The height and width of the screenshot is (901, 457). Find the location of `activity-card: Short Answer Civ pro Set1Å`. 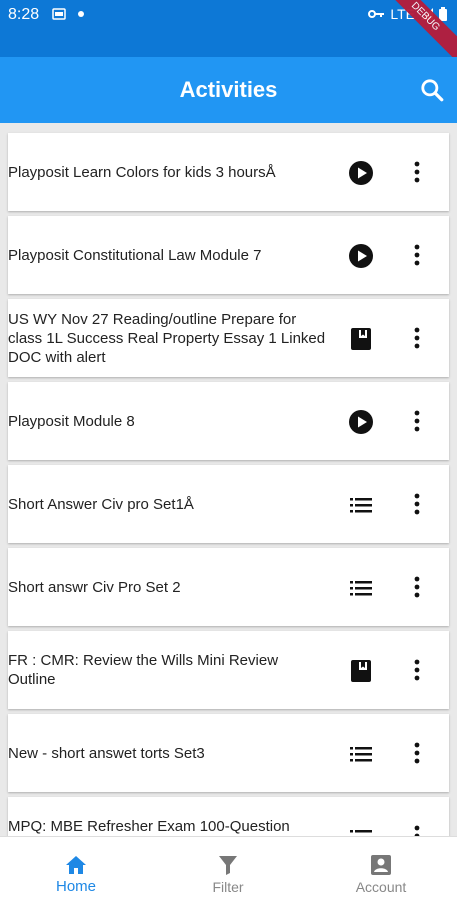

activity-card: Short Answer Civ pro Set1Å is located at coordinates (228, 504).